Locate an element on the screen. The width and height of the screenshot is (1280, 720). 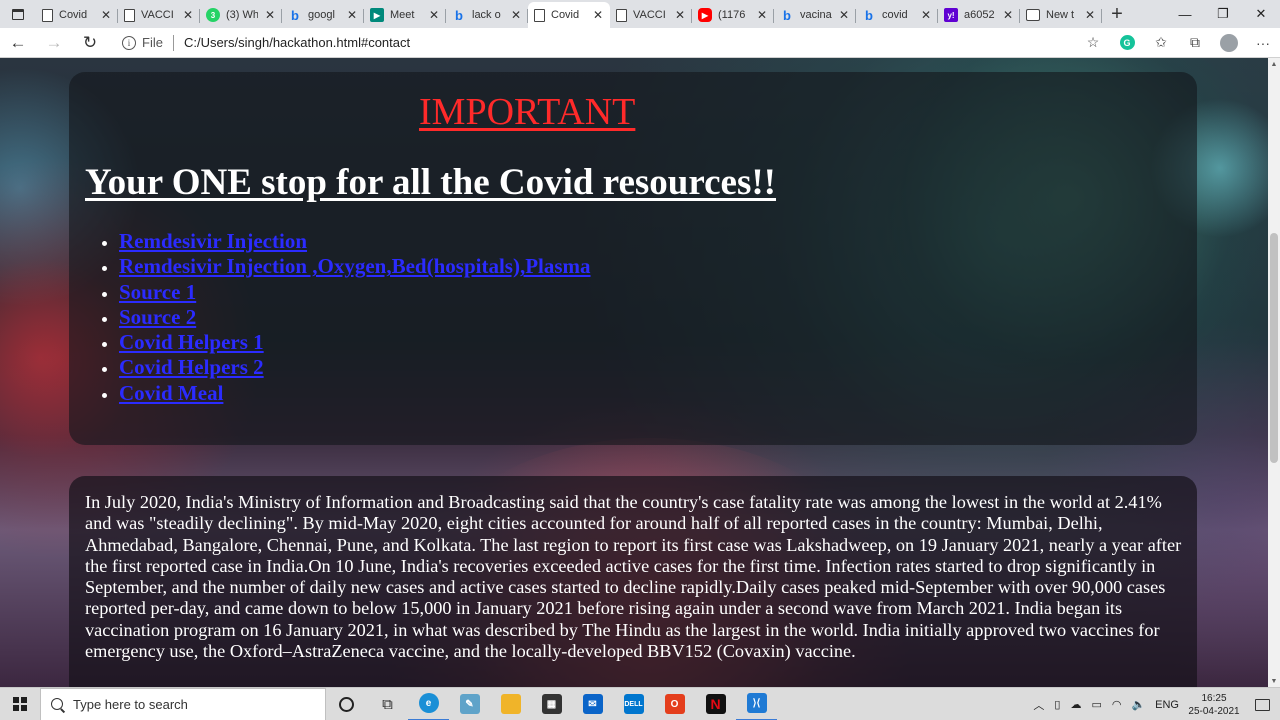
new-tab-button: + is located at coordinates (1117, 14).